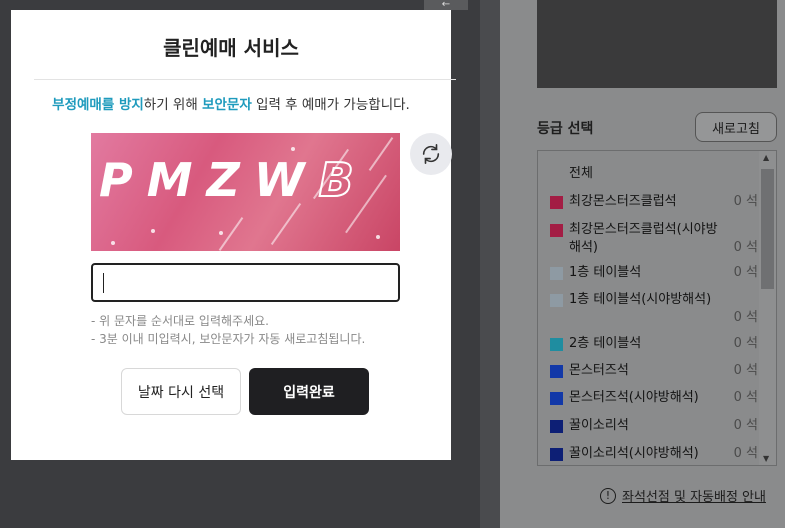 This screenshot has width=785, height=528. I want to click on instruction-highlight-2: 보안문자, so click(227, 105).